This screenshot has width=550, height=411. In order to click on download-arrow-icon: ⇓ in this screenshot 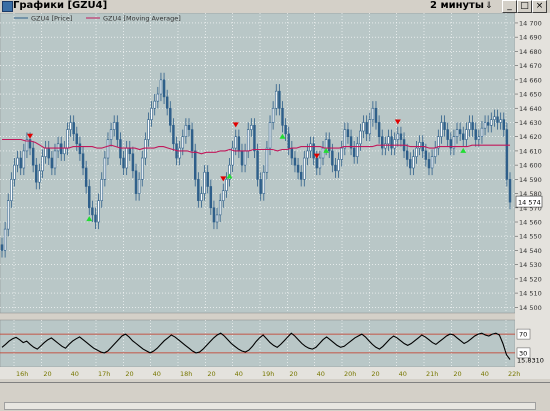, I will do `click(489, 6)`.